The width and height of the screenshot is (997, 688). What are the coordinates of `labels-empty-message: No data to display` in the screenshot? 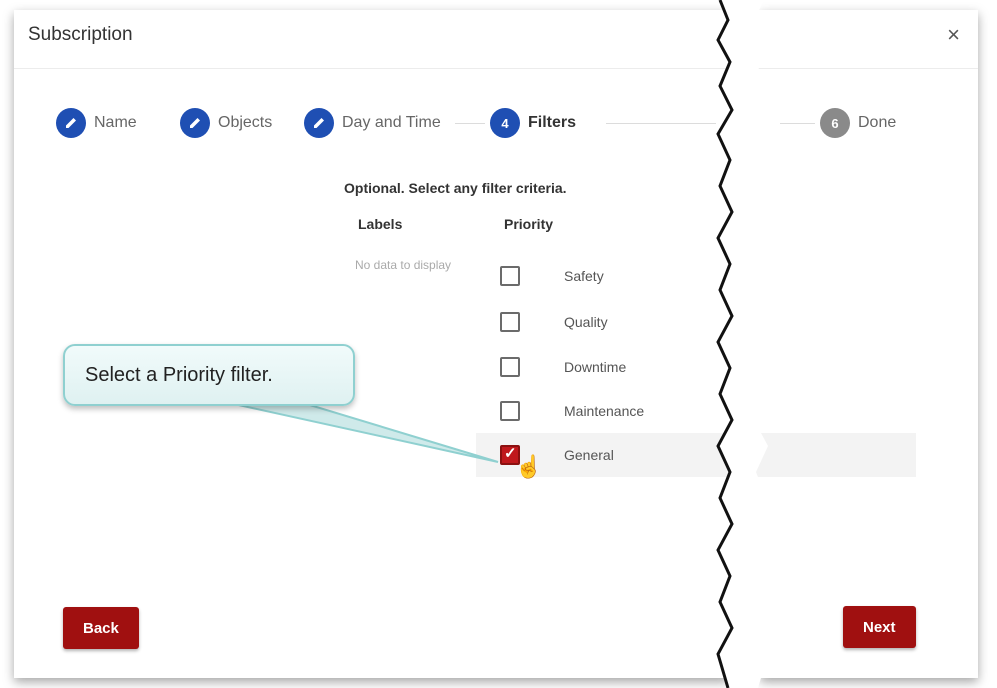 It's located at (403, 265).